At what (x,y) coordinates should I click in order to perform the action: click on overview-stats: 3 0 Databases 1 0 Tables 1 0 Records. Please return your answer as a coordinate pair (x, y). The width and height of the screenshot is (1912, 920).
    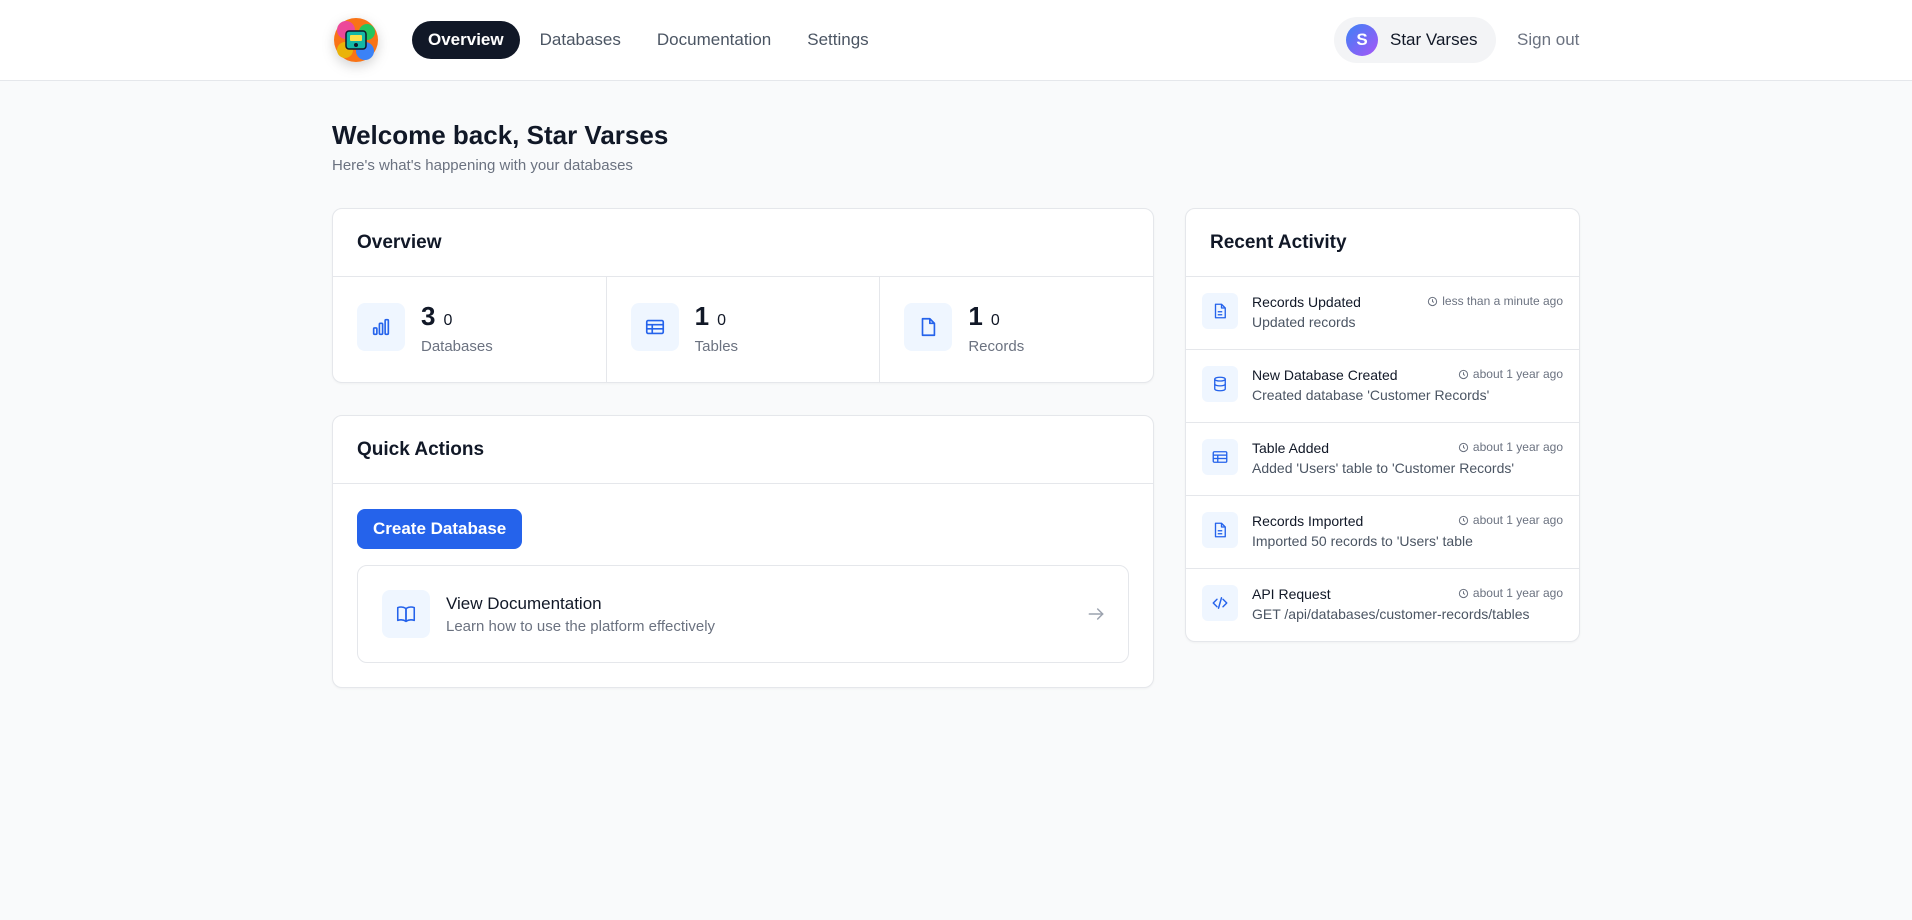
    Looking at the image, I should click on (743, 329).